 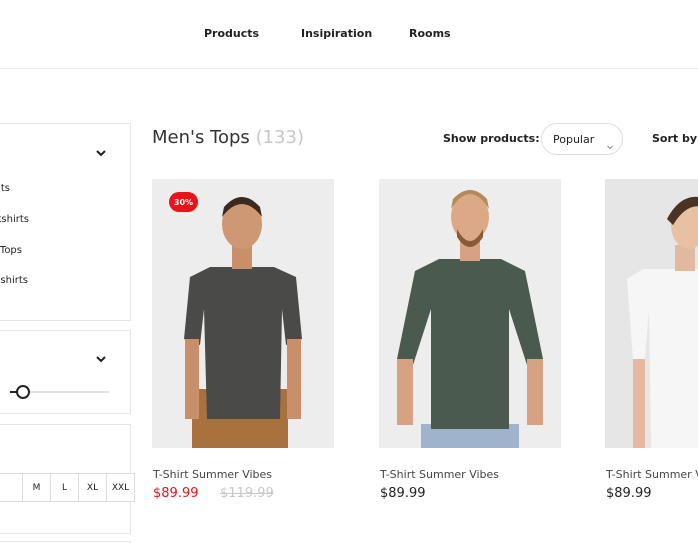 I want to click on top-navigation: Products Insipiration Rooms, so click(x=349, y=34).